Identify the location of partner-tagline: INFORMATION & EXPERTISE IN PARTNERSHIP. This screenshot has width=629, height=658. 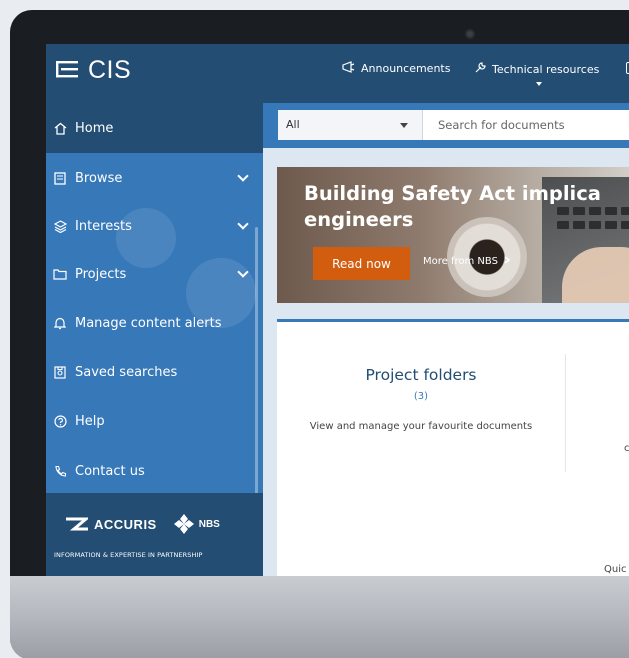
(128, 555).